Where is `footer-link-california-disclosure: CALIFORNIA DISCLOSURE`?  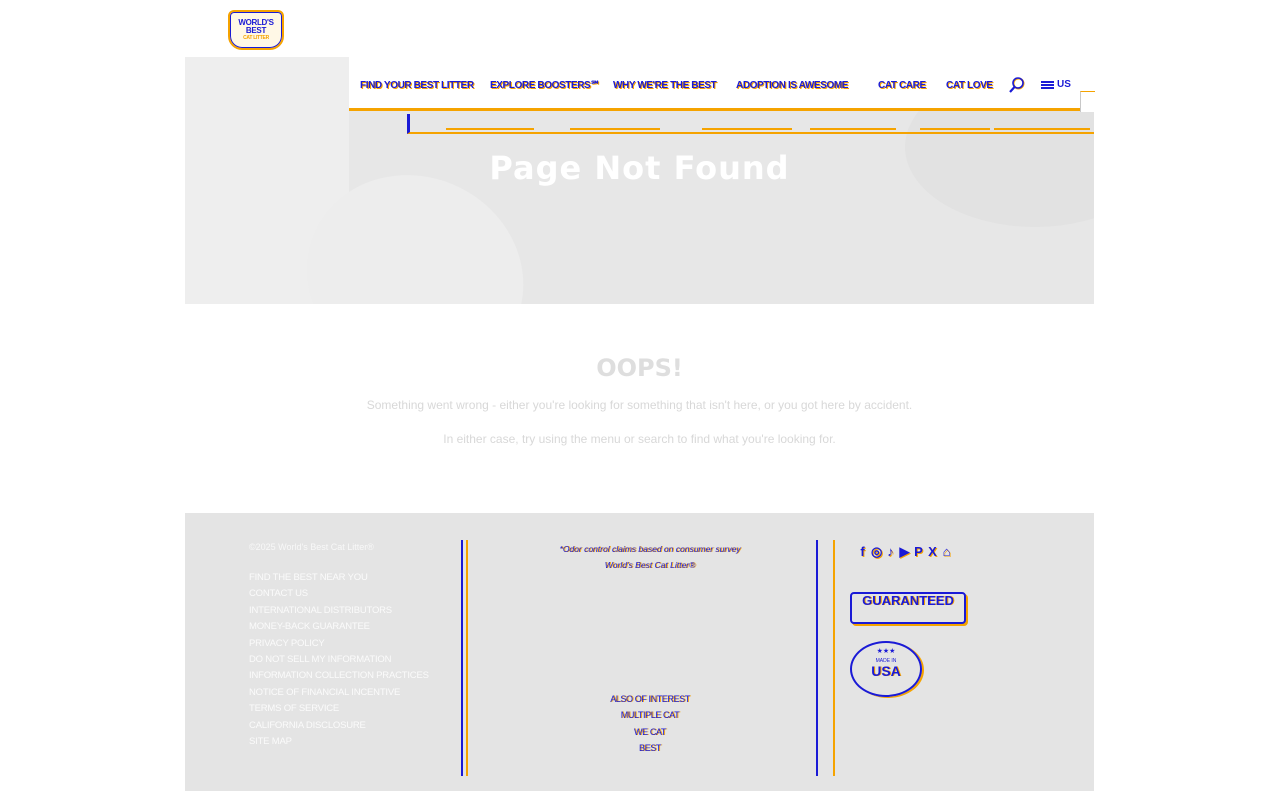
footer-link-california-disclosure: CALIFORNIA DISCLOSURE is located at coordinates (339, 726).